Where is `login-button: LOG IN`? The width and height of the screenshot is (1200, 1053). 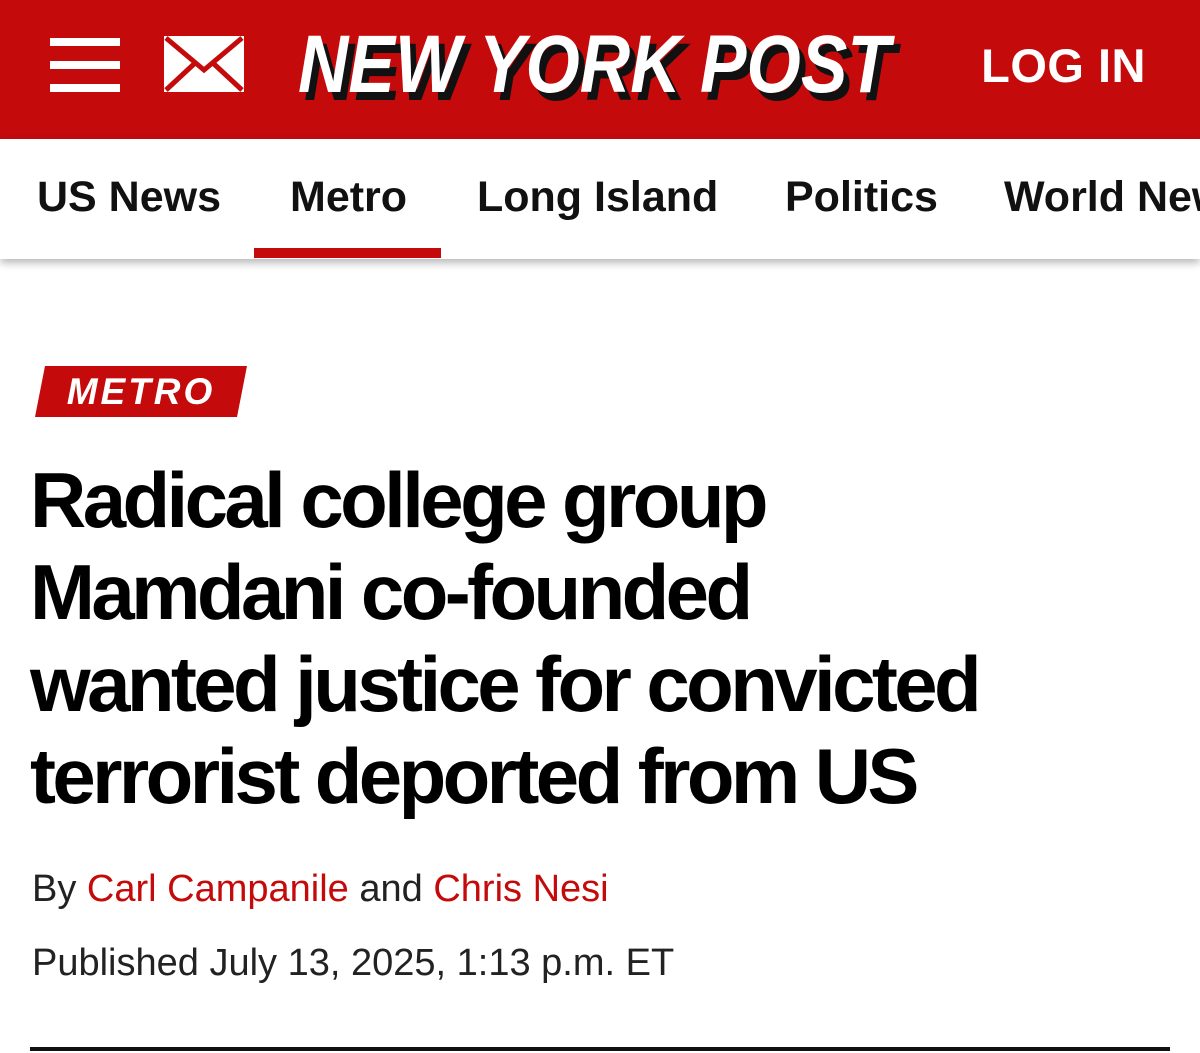
login-button: LOG IN is located at coordinates (1063, 65).